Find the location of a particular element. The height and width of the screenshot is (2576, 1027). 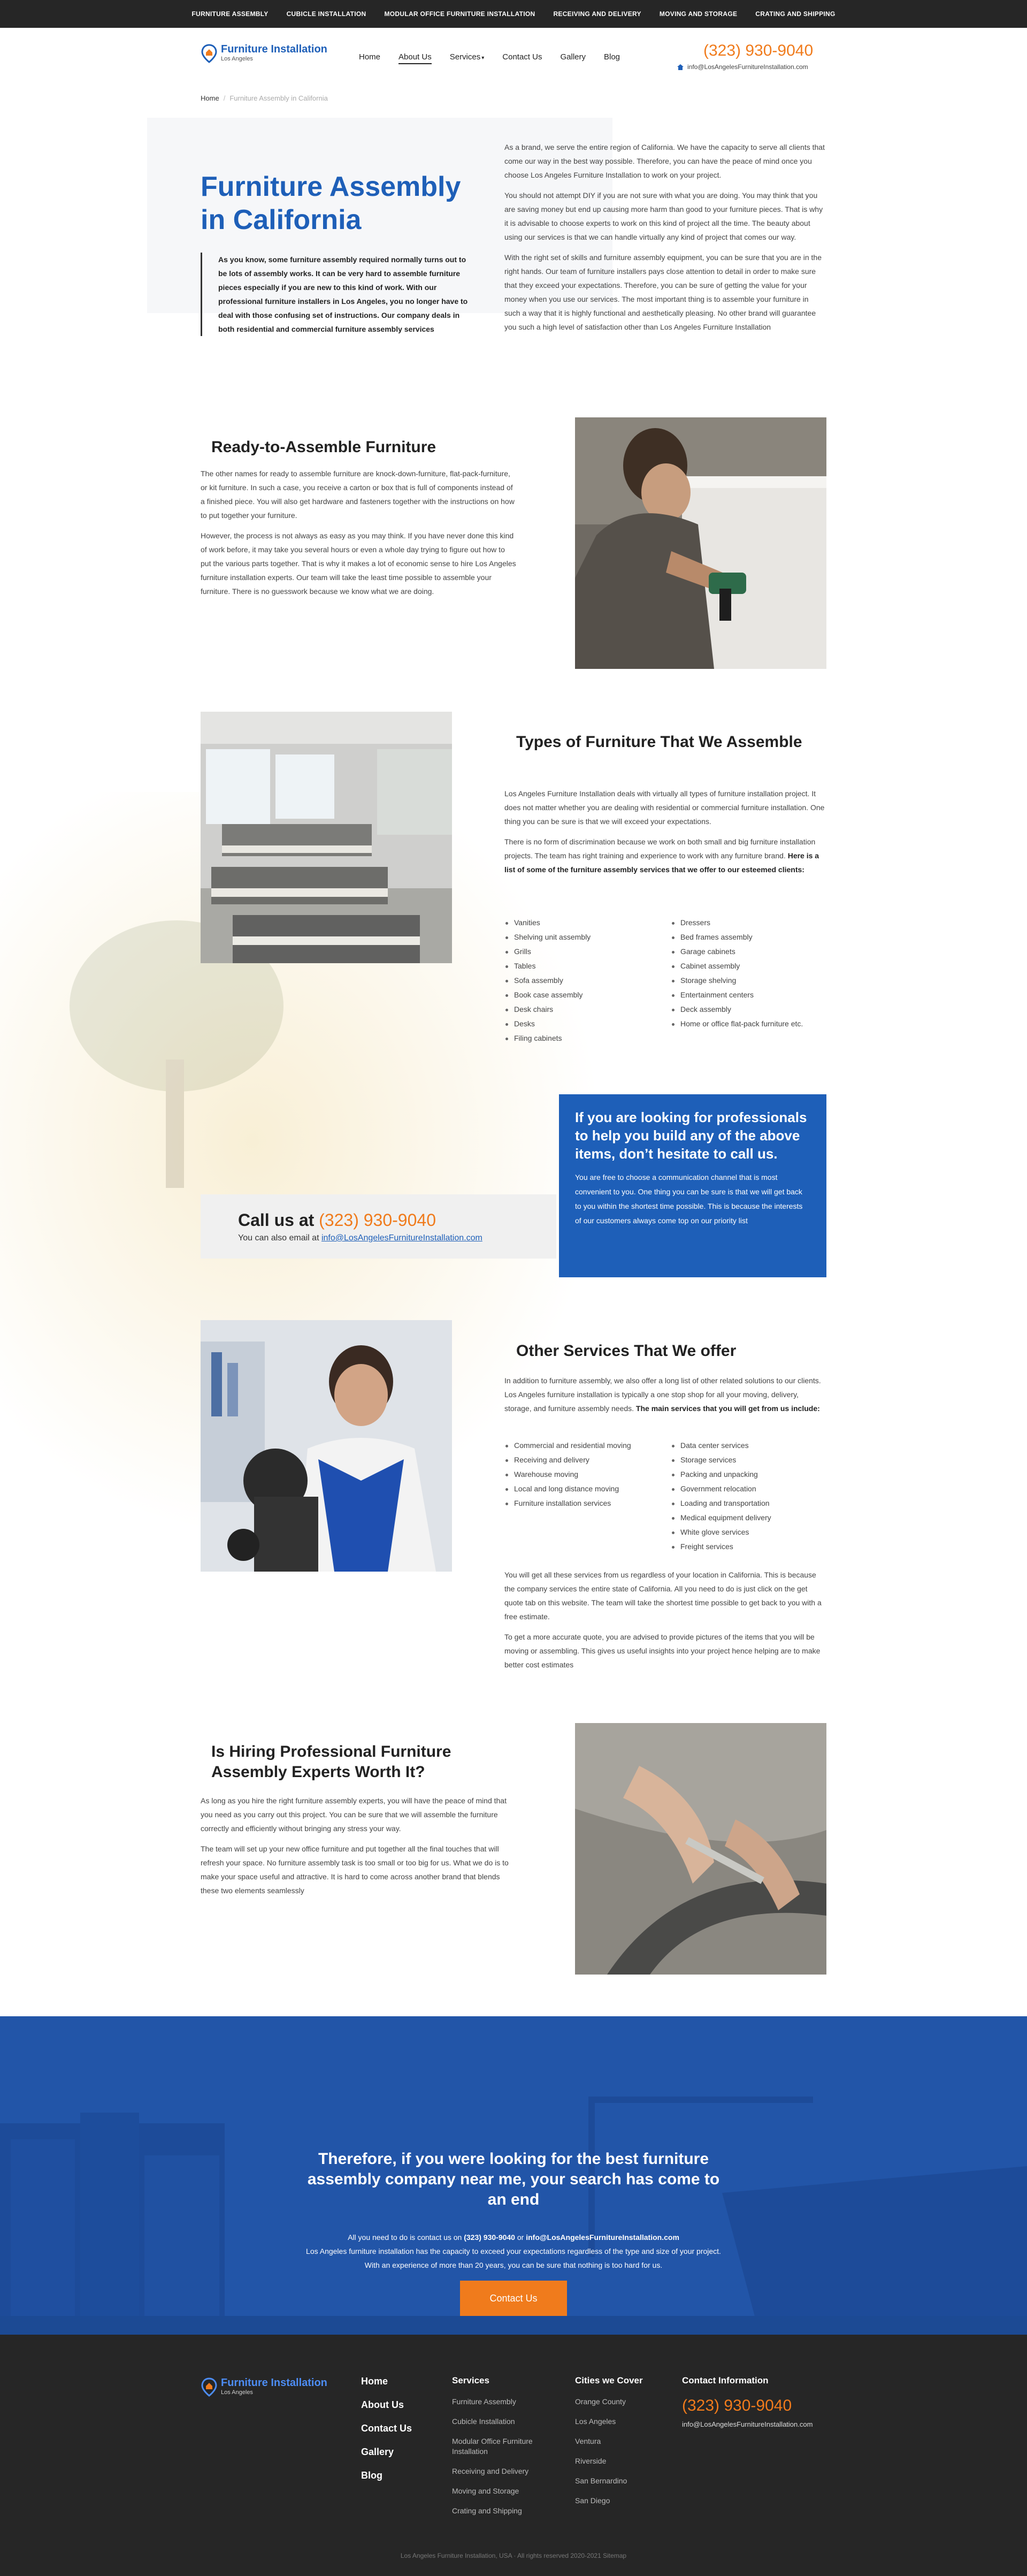

nav-about-us: About Us is located at coordinates (415, 58).